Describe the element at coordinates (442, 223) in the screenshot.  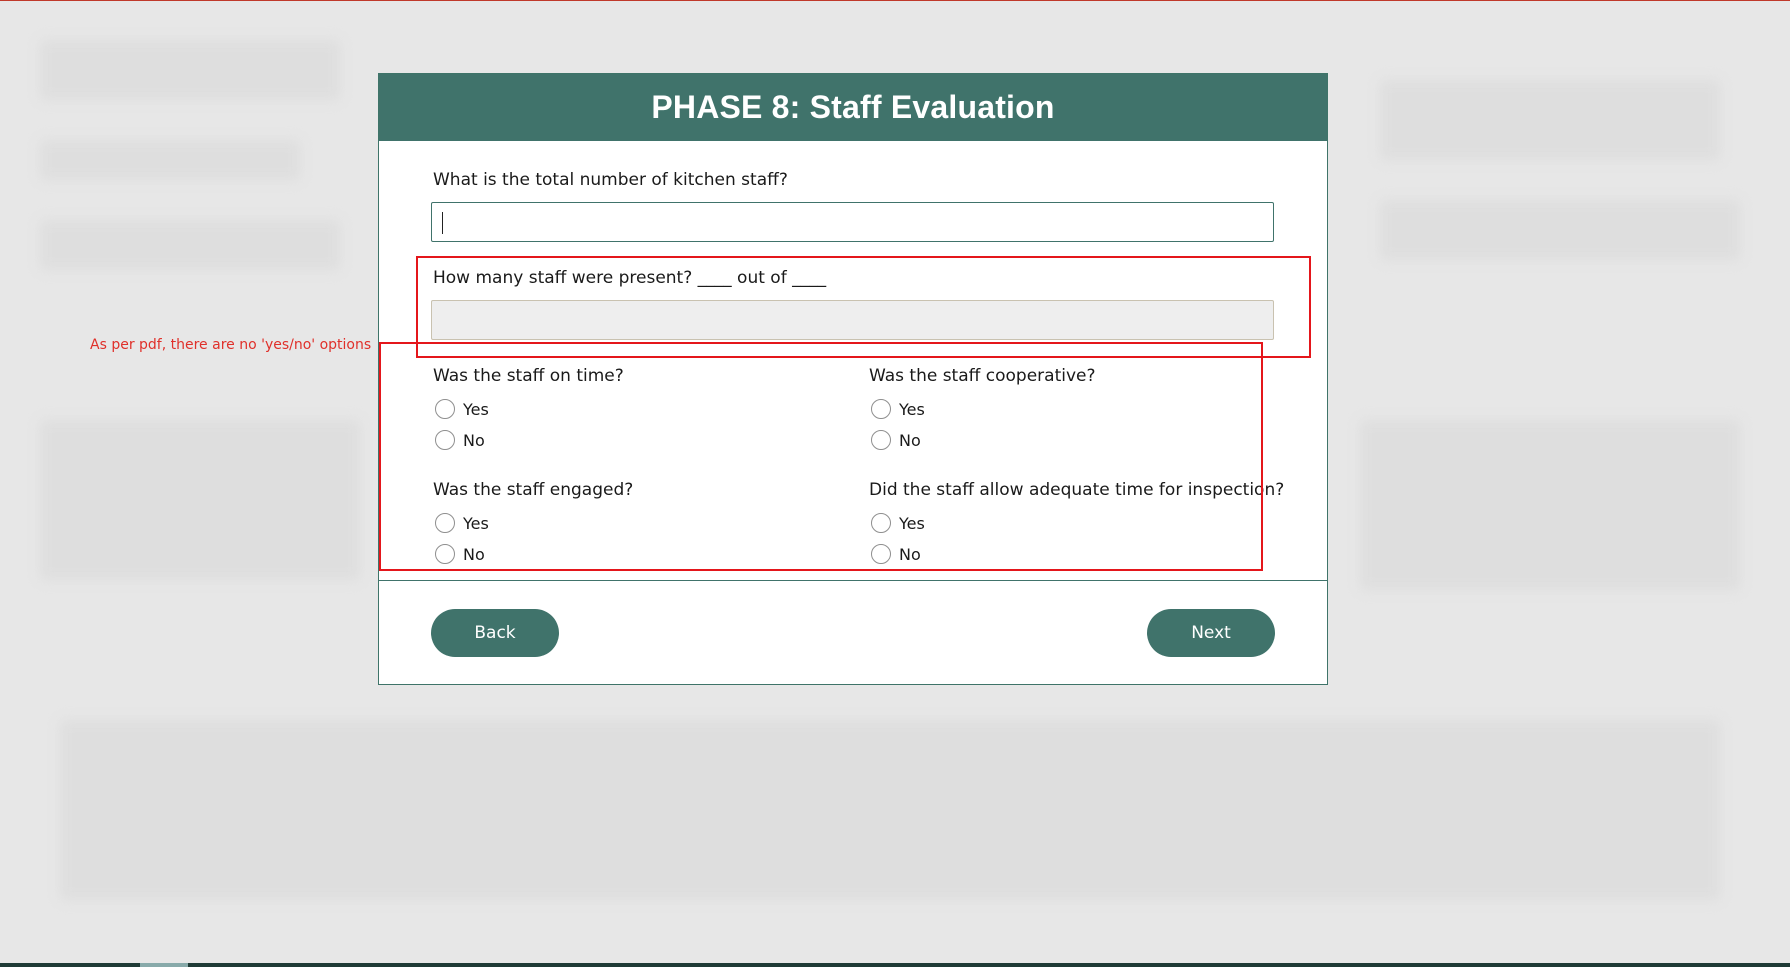
I see `text-caret` at that location.